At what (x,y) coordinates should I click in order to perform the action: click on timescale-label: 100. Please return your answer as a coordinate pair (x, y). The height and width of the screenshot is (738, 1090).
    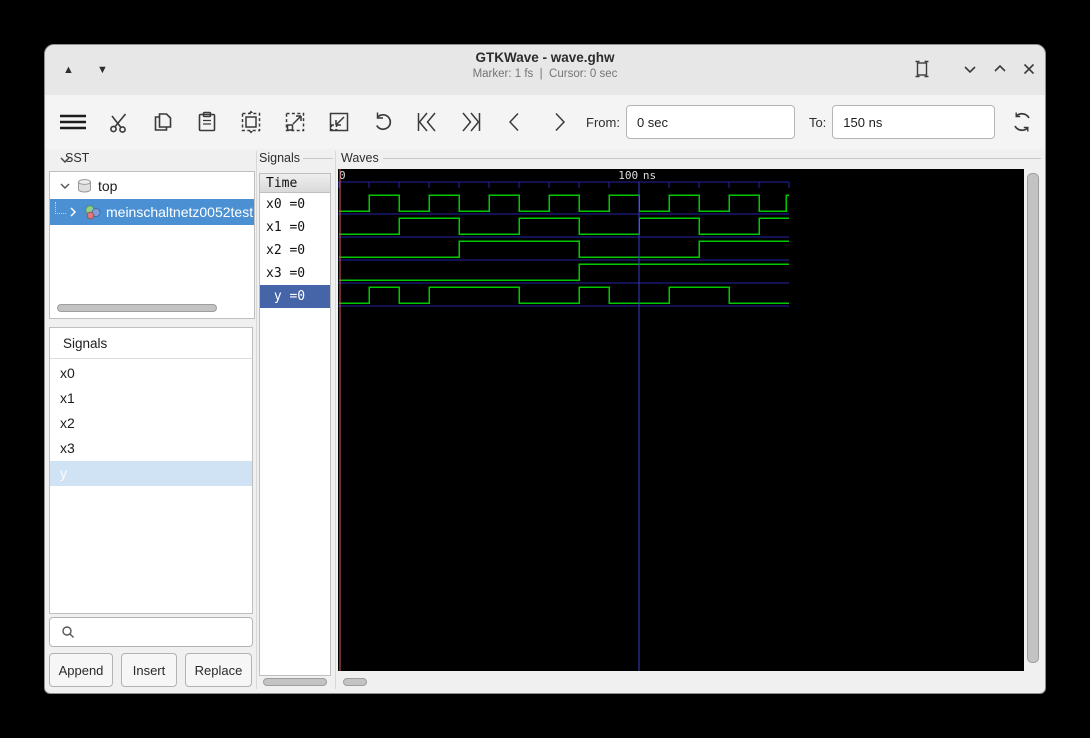
    Looking at the image, I should click on (628, 175).